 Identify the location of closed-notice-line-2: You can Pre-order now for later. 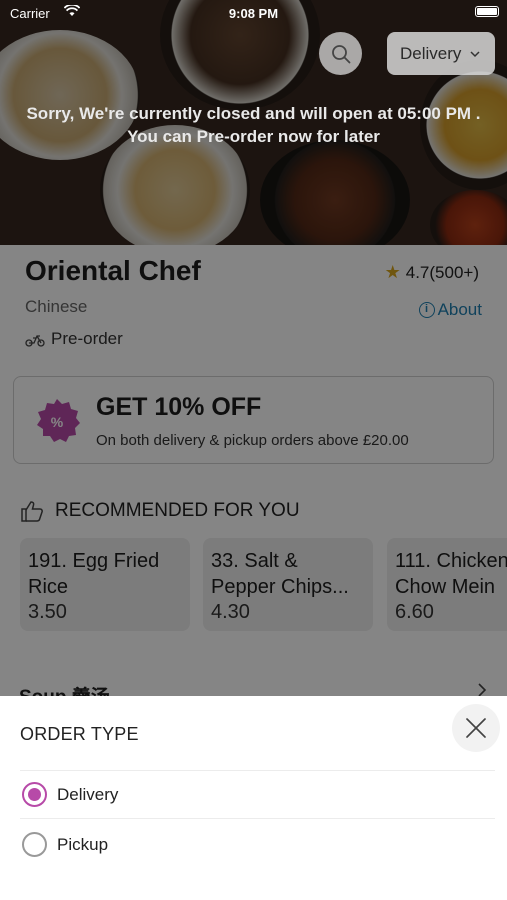
(253, 136).